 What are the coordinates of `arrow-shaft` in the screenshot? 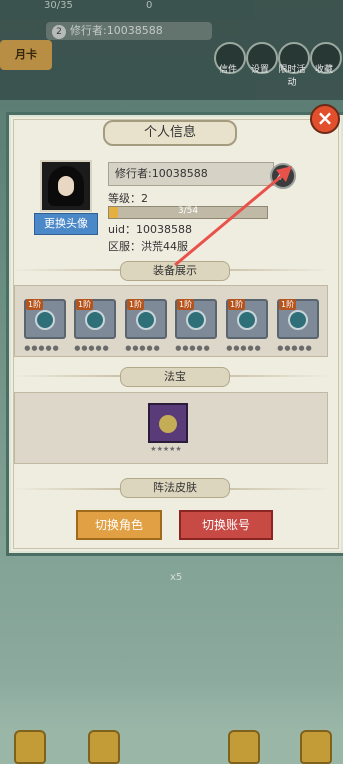 It's located at (229, 219).